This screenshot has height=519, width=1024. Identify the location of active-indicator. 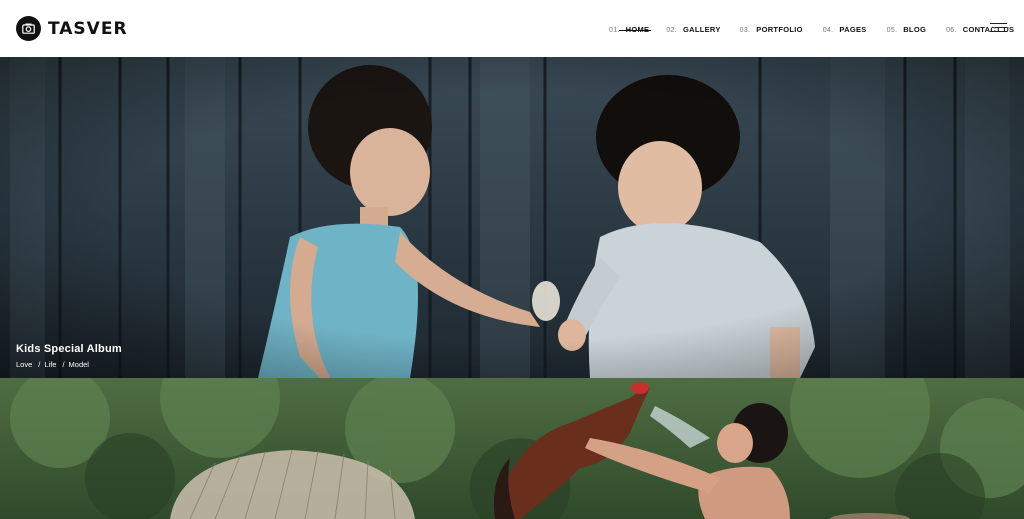
(635, 30).